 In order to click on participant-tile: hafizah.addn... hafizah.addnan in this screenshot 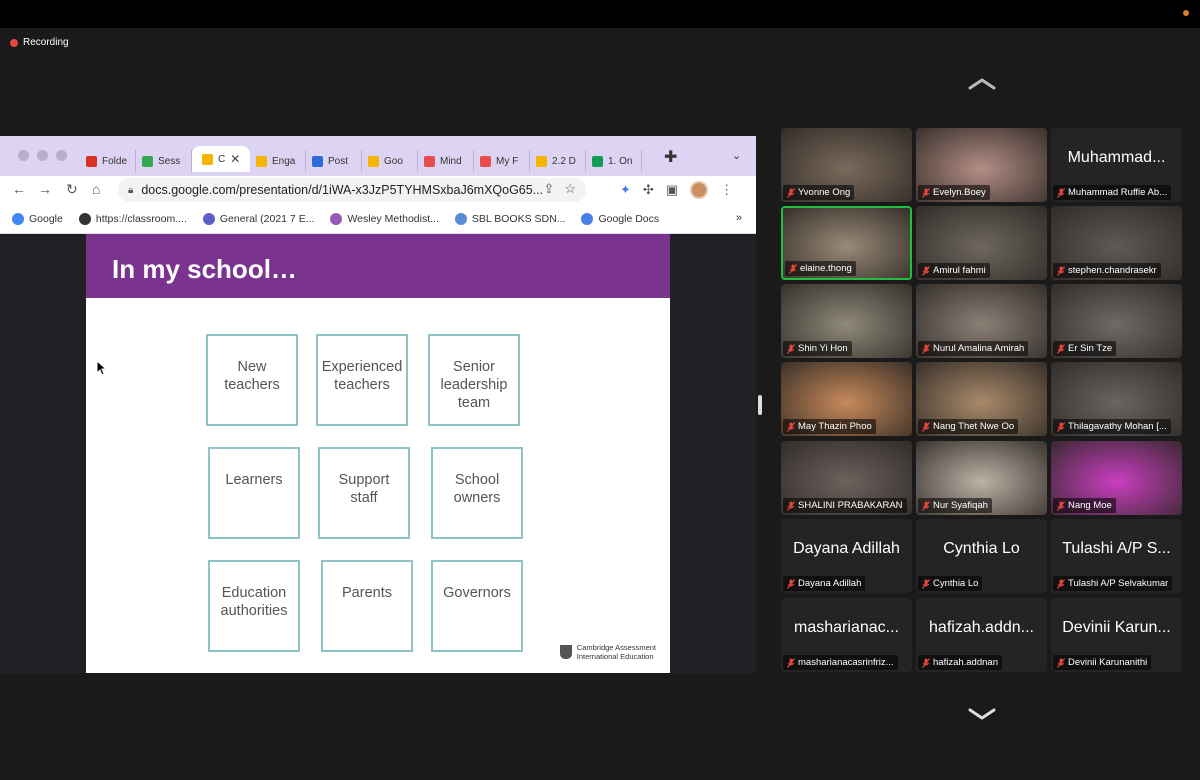, I will do `click(981, 635)`.